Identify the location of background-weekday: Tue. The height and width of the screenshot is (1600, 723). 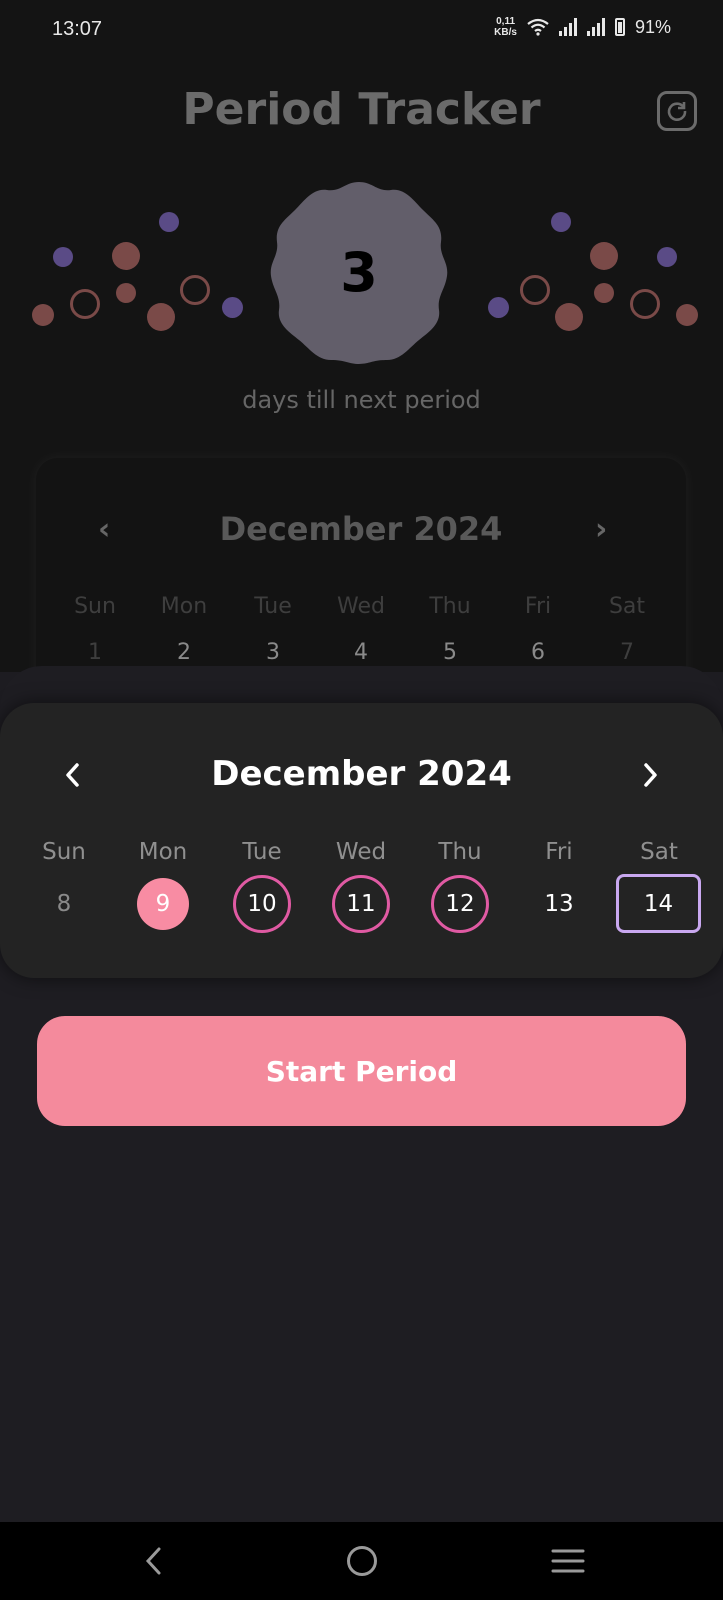
(273, 606).